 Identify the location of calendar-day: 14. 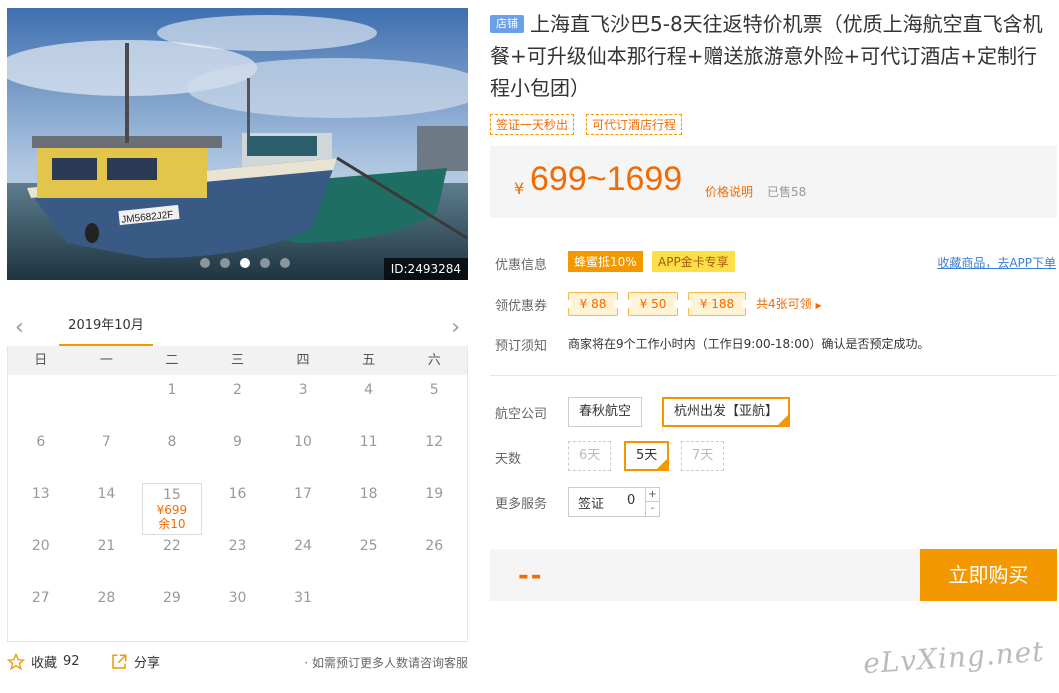
(107, 509).